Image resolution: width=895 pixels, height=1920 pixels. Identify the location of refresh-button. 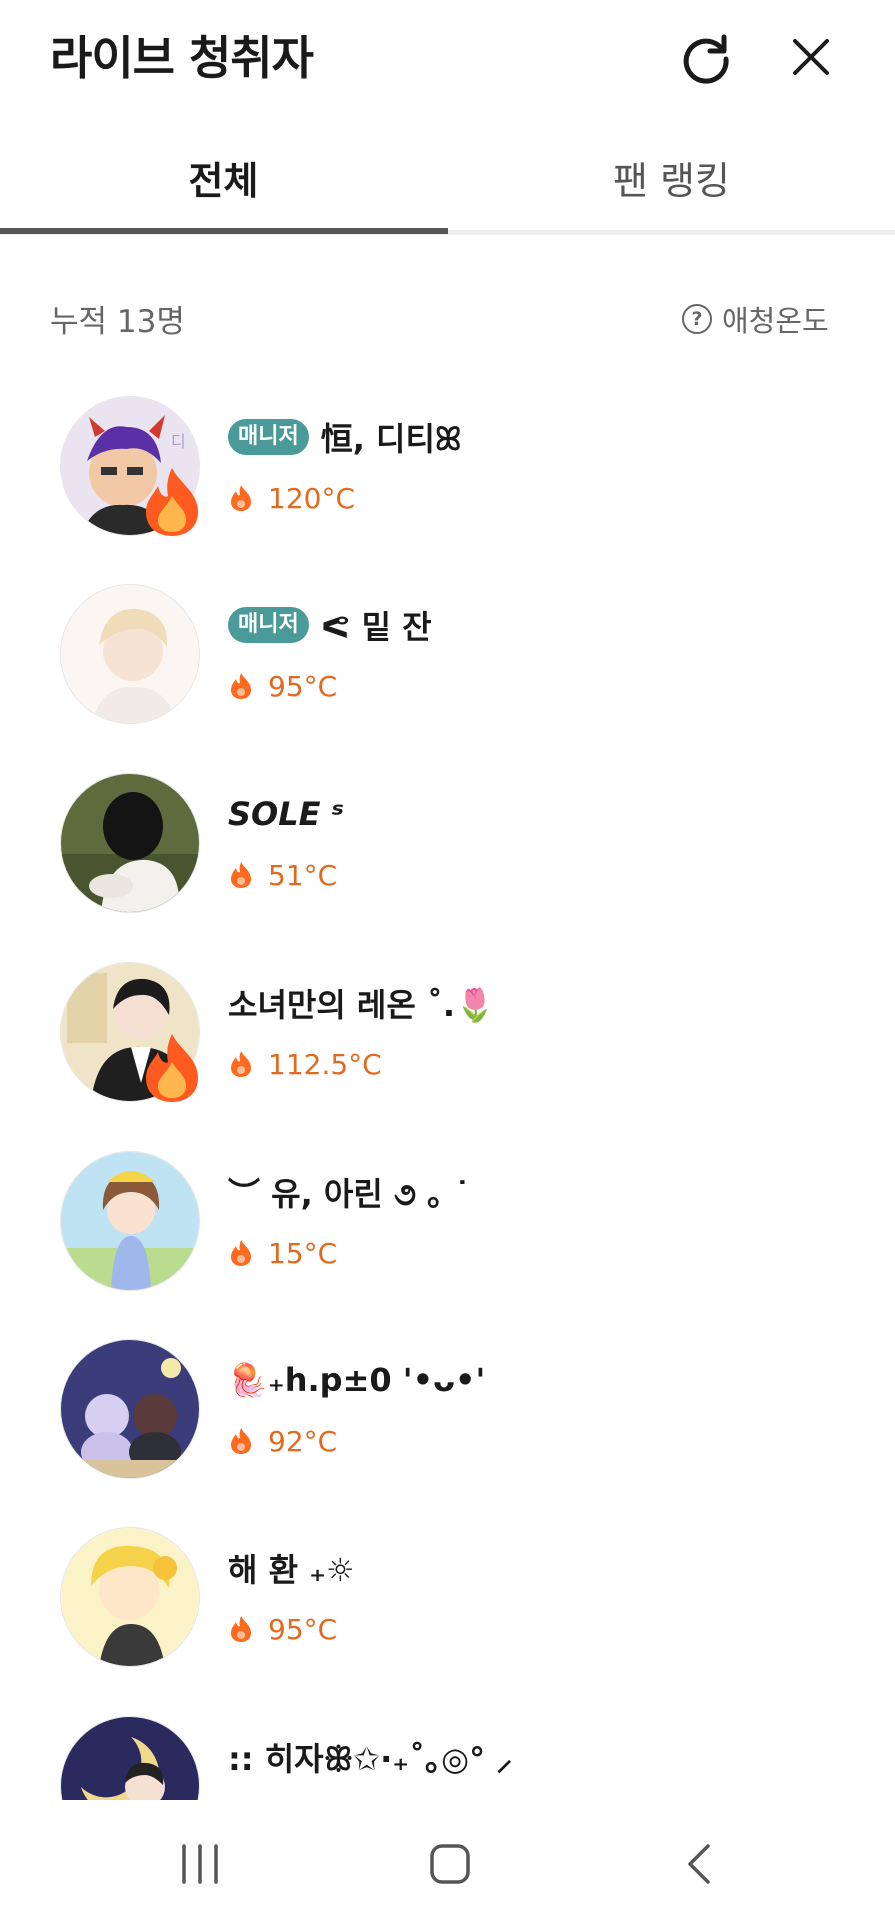
(706, 57).